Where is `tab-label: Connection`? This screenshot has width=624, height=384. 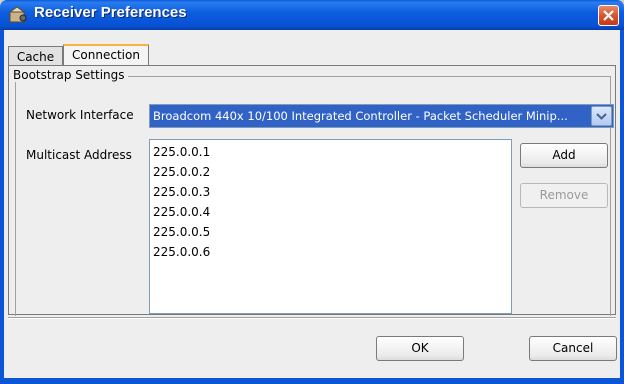
tab-label: Connection is located at coordinates (106, 55).